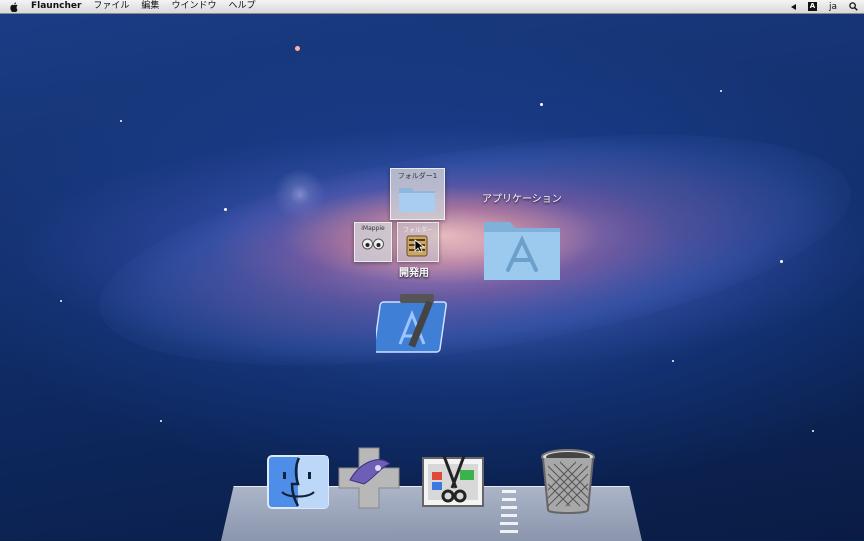 This screenshot has height=541, width=864. What do you see at coordinates (414, 273) in the screenshot?
I see `dev-group-label: 開発用` at bounding box center [414, 273].